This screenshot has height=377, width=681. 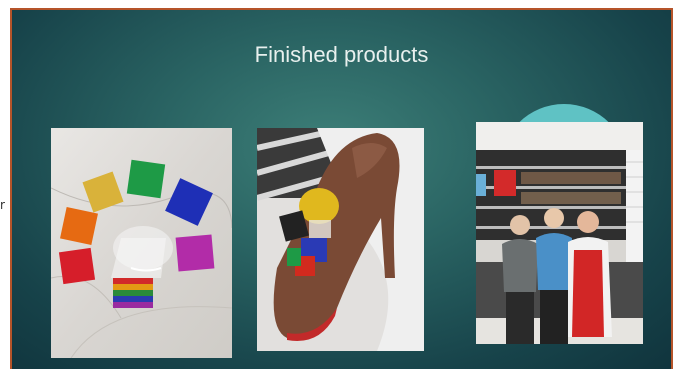 What do you see at coordinates (341, 54) in the screenshot?
I see `slide-title: Finished products` at bounding box center [341, 54].